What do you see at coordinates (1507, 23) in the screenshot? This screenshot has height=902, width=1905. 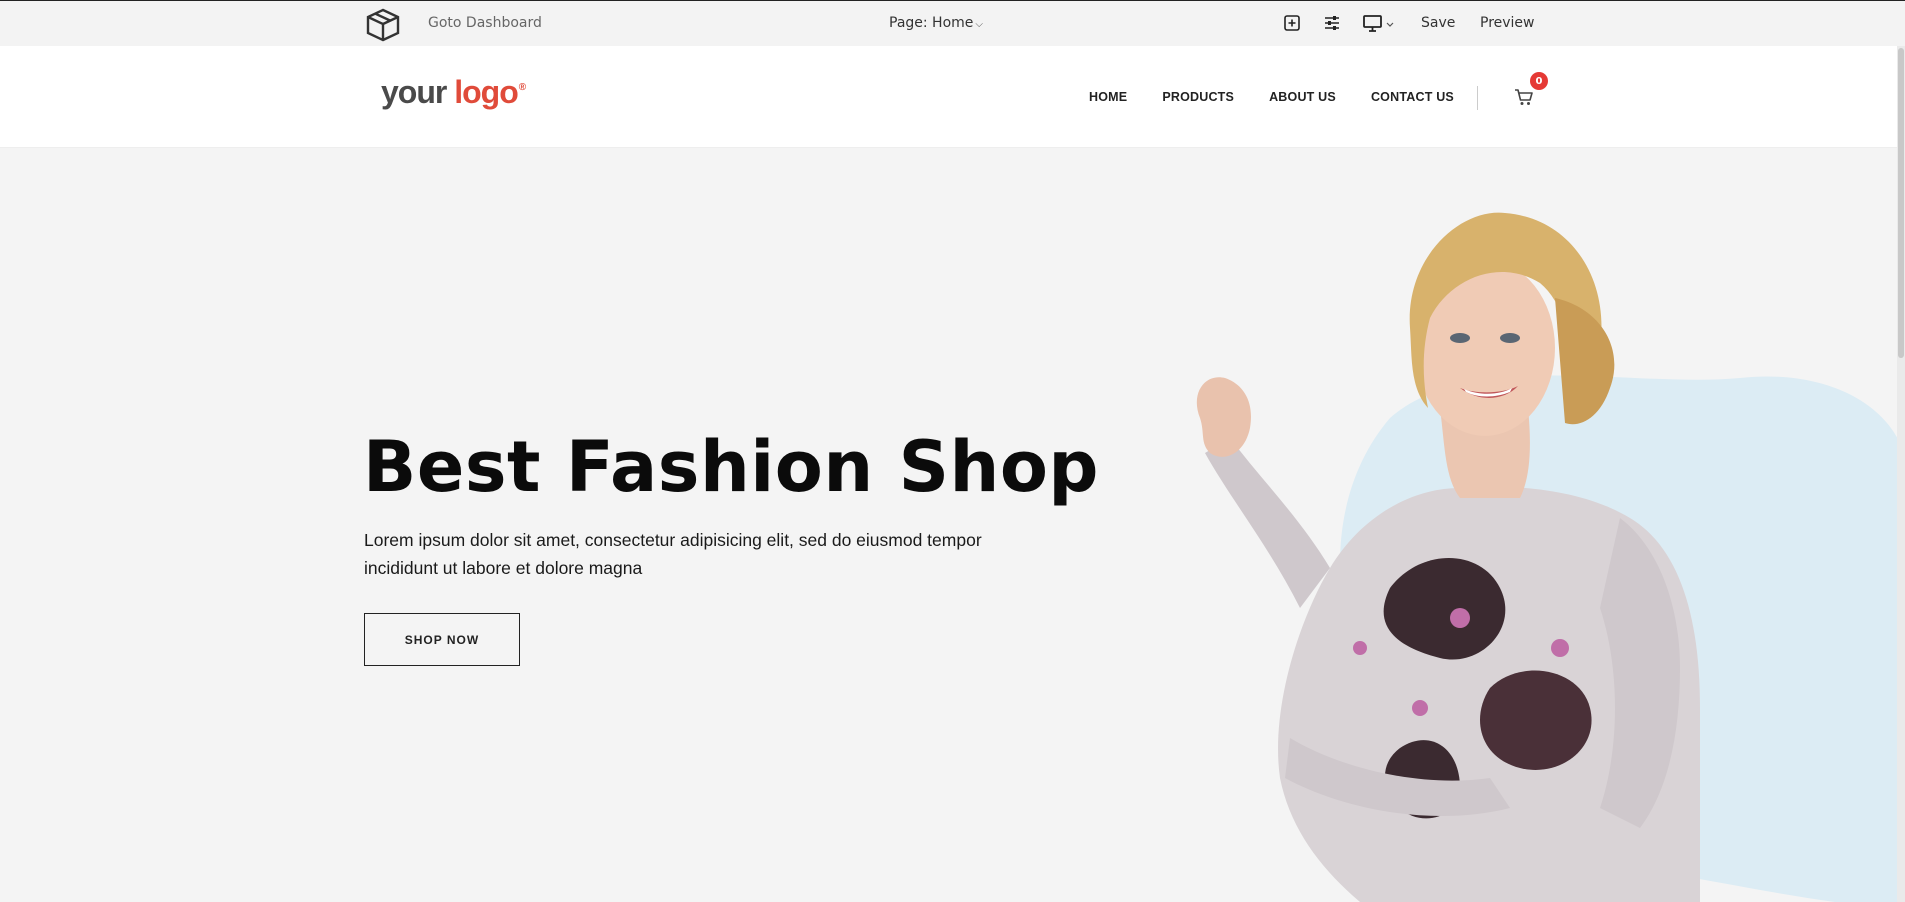 I see `preview-button: Preview` at bounding box center [1507, 23].